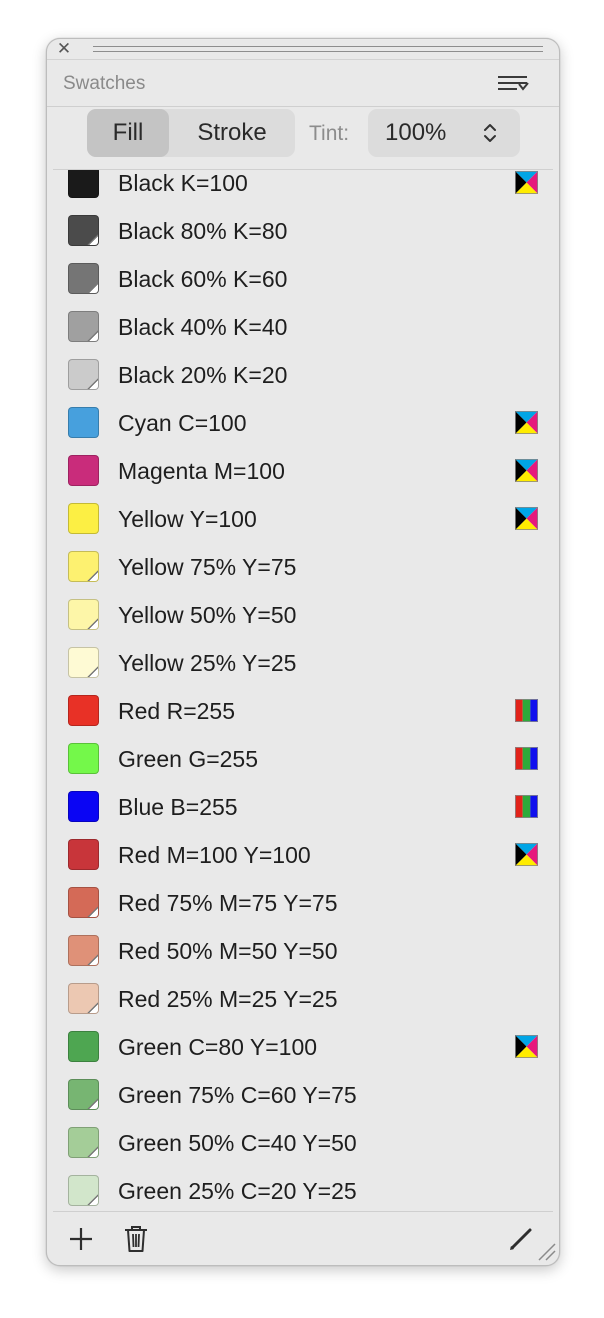 The width and height of the screenshot is (604, 1318). Describe the element at coordinates (207, 567) in the screenshot. I see `swatch-name: Yellow 75% Y=75` at that location.